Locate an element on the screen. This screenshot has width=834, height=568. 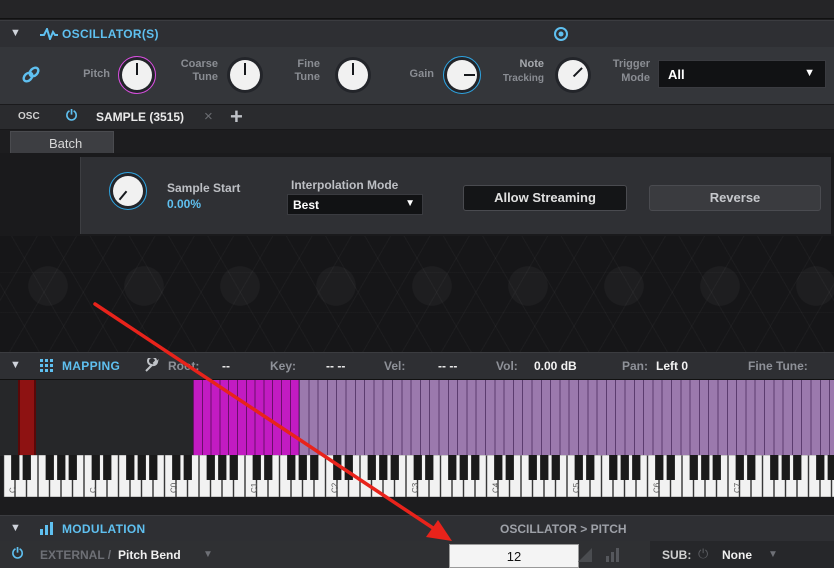
sample-start-knob is located at coordinates (128, 191).